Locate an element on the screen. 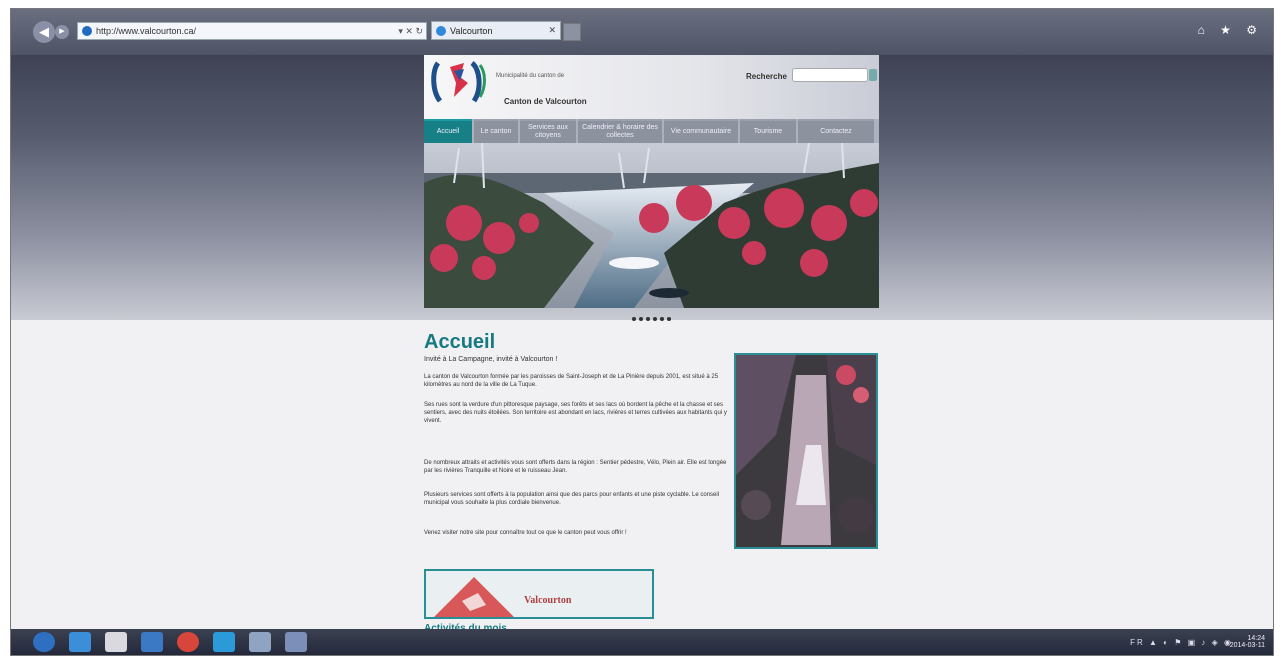 This screenshot has width=1285, height=659. clock-date: 2014-03-11 is located at coordinates (1247, 645).